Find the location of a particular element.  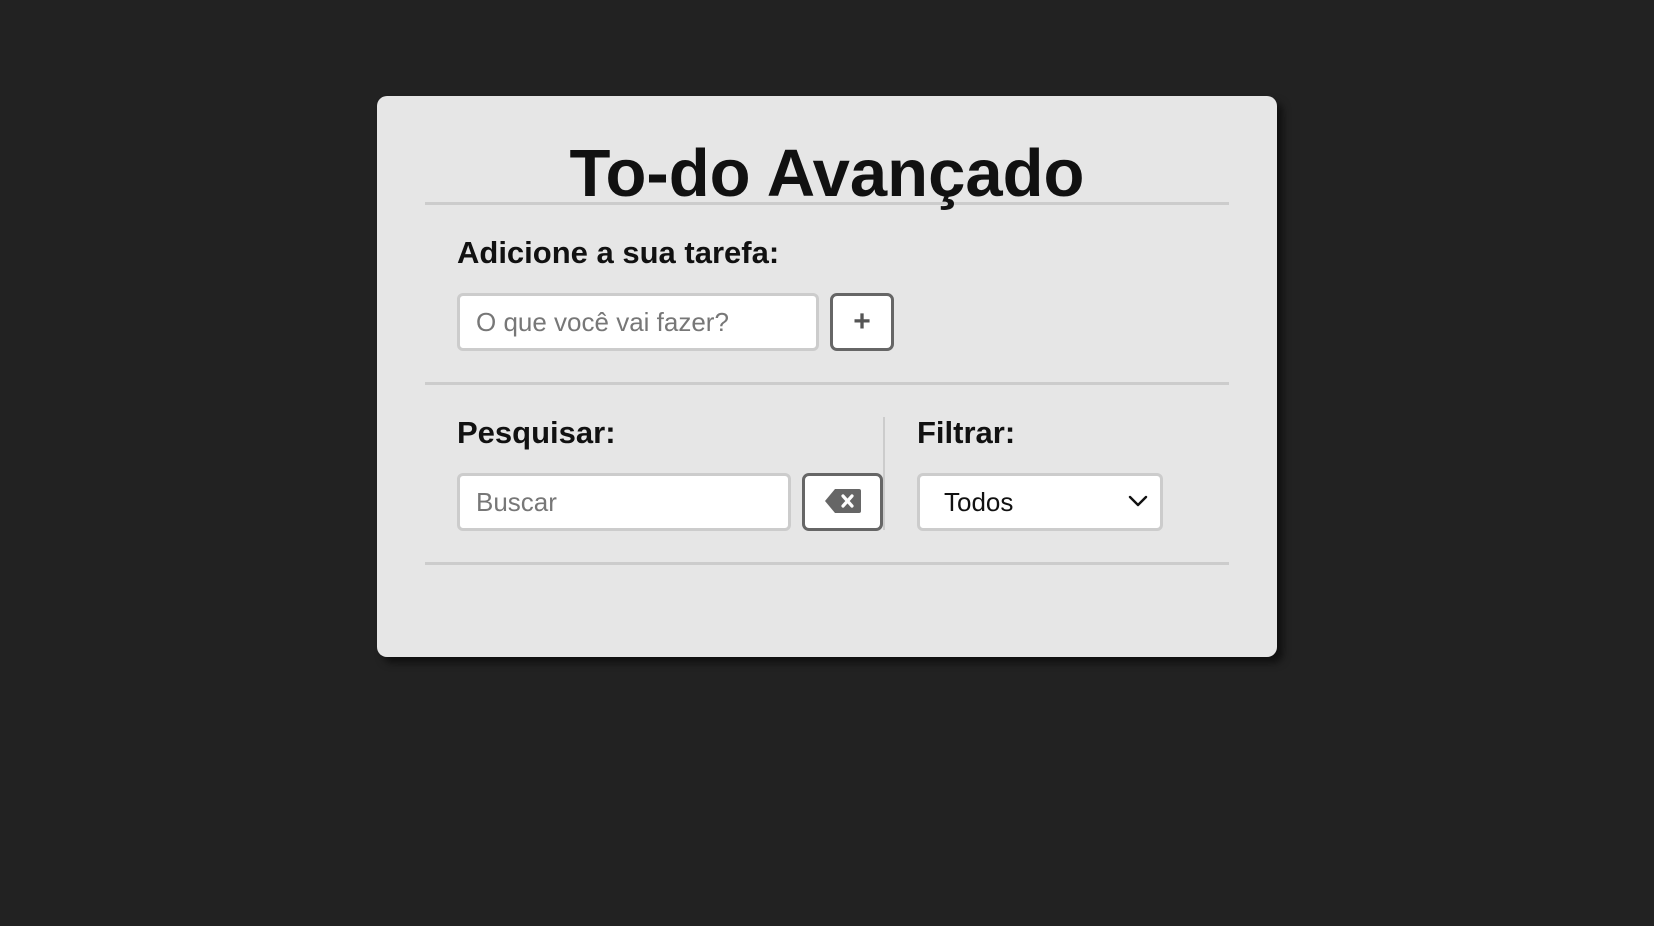

search-area: Pesquisar: is located at coordinates (655, 473).